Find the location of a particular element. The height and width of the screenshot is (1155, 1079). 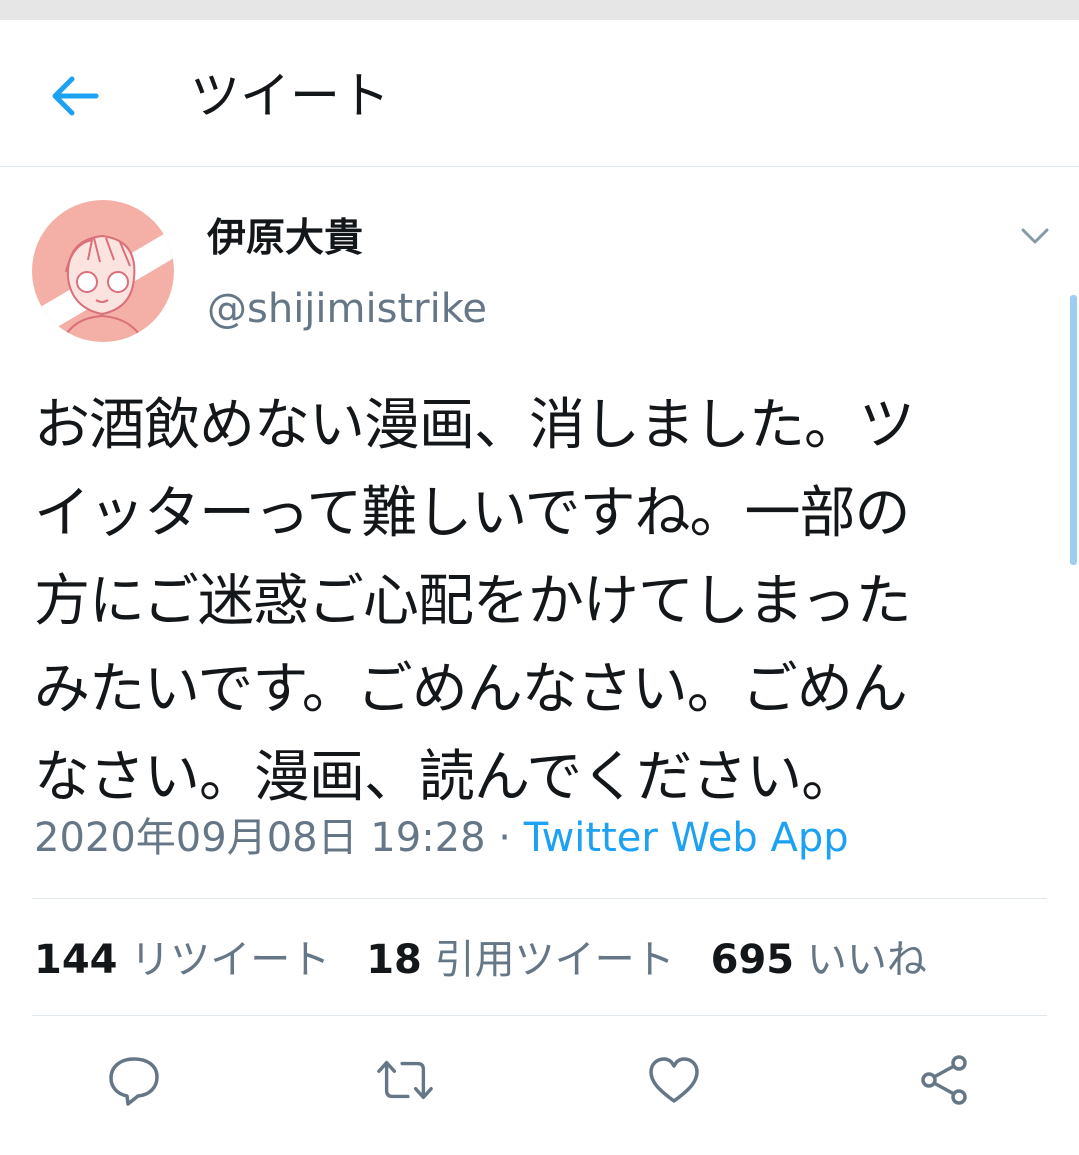

retweets-stat: 144 リツイート is located at coordinates (182, 960).